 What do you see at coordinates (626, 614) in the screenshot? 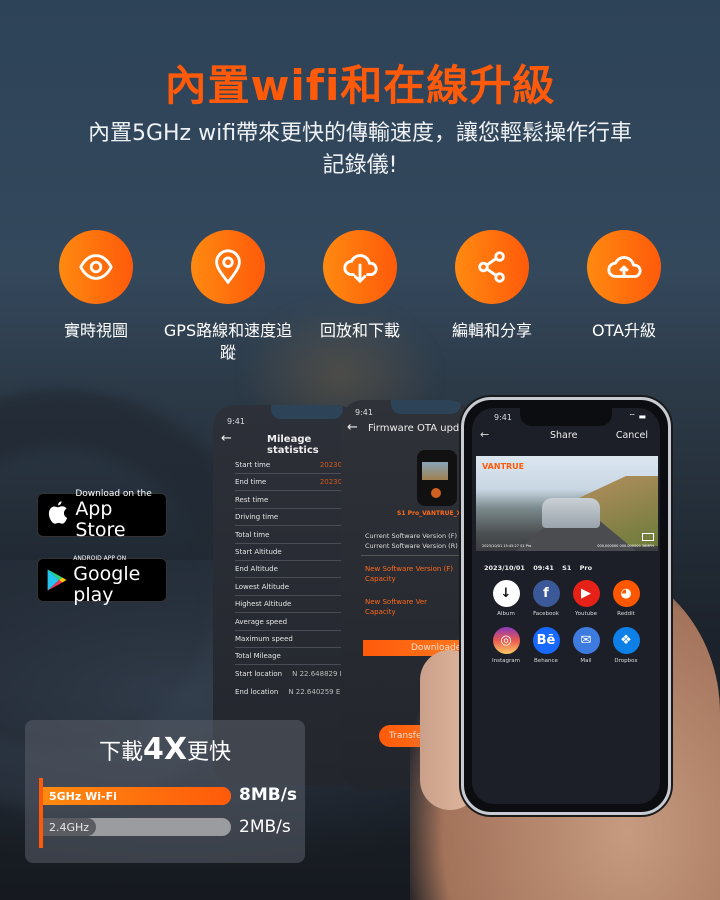
I see `share-target-label: Reddit` at bounding box center [626, 614].